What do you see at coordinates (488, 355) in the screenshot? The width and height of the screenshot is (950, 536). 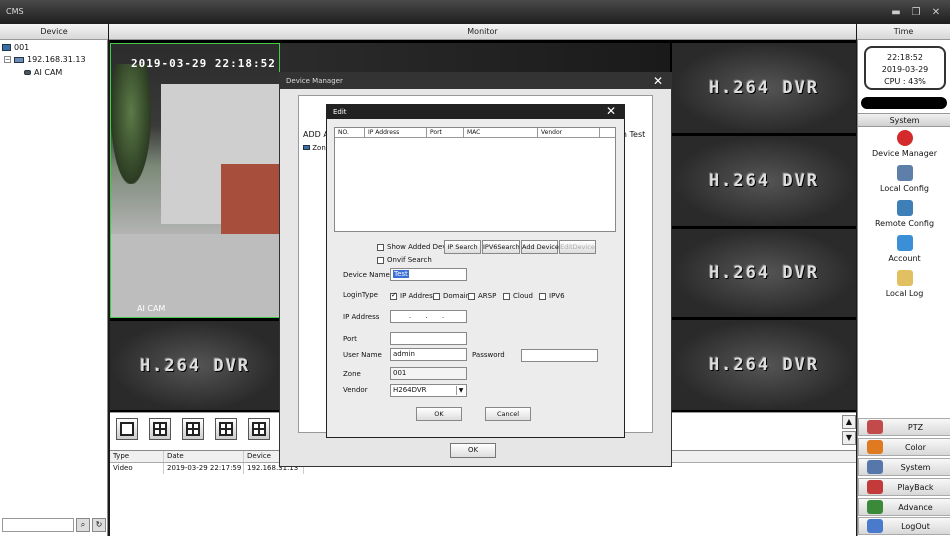 I see `password-label: Password` at bounding box center [488, 355].